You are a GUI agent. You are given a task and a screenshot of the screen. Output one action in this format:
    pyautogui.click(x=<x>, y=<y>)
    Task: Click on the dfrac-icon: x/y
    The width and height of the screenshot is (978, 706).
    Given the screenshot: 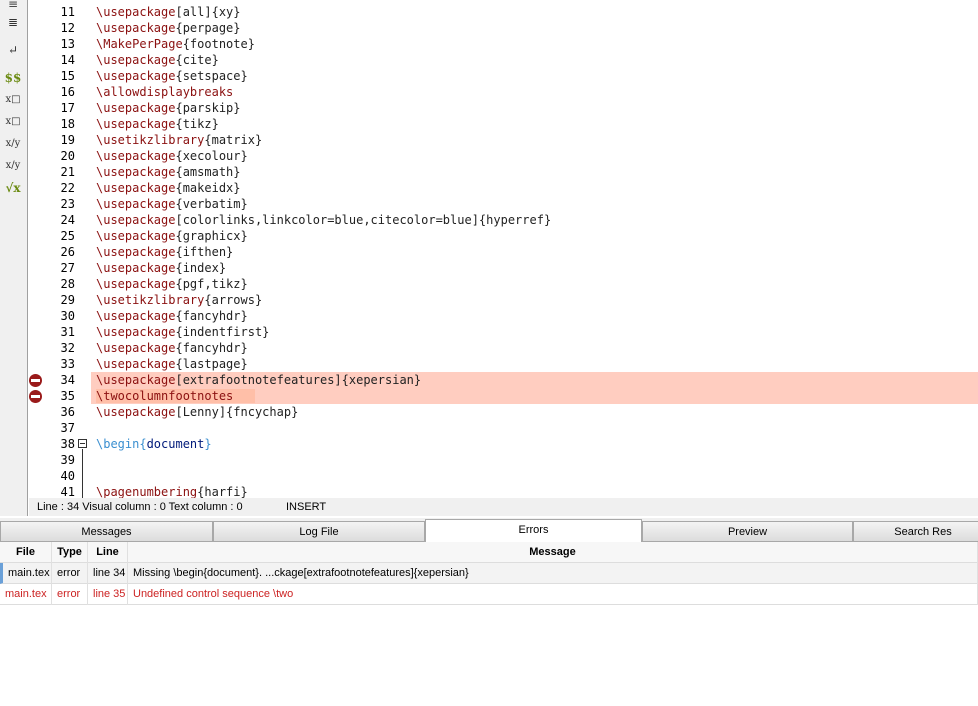 What is the action you would take?
    pyautogui.click(x=13, y=166)
    